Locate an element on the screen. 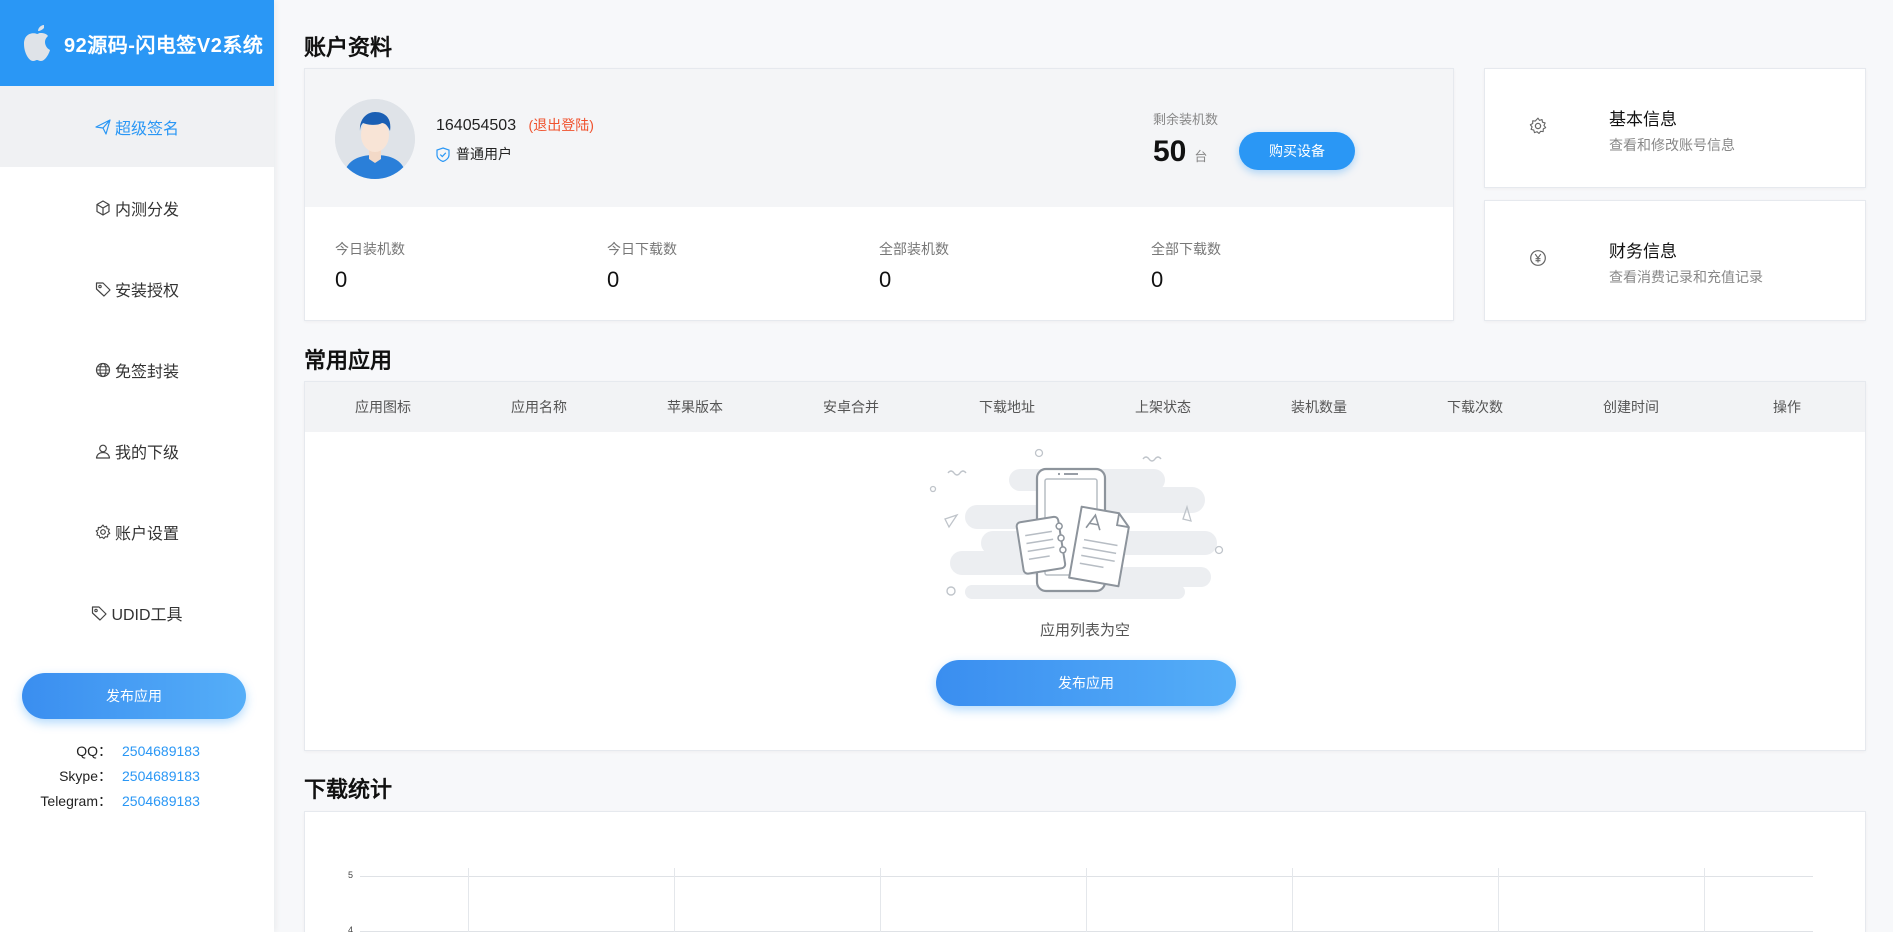  stat-label: 今日下载数 is located at coordinates (642, 249).